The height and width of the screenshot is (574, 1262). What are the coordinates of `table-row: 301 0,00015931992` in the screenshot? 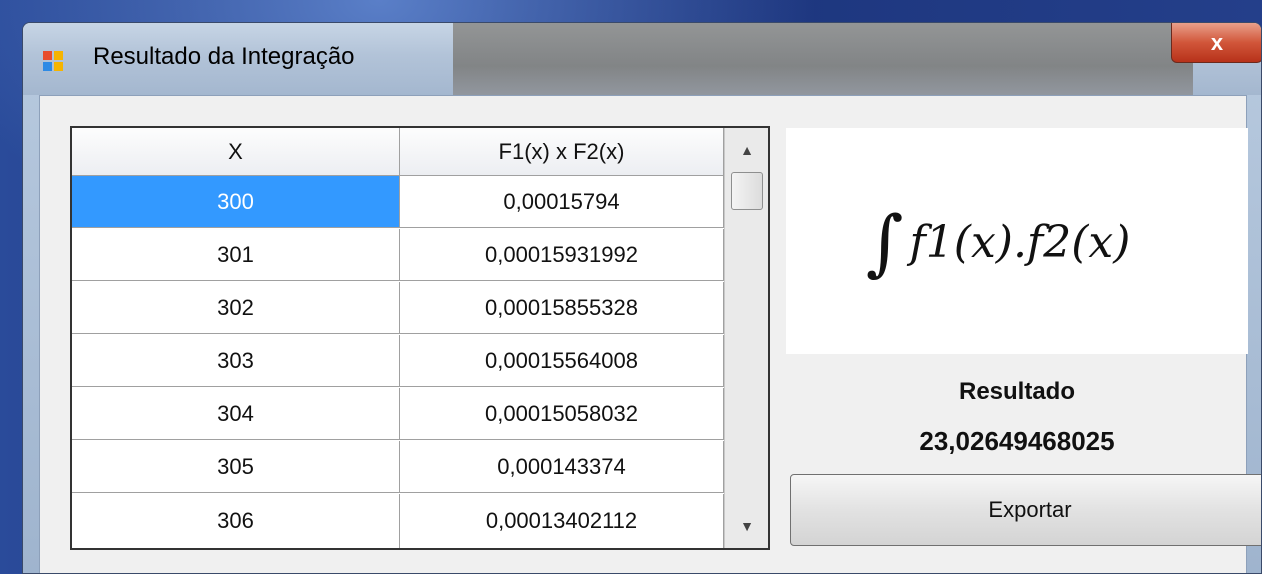 It's located at (398, 255).